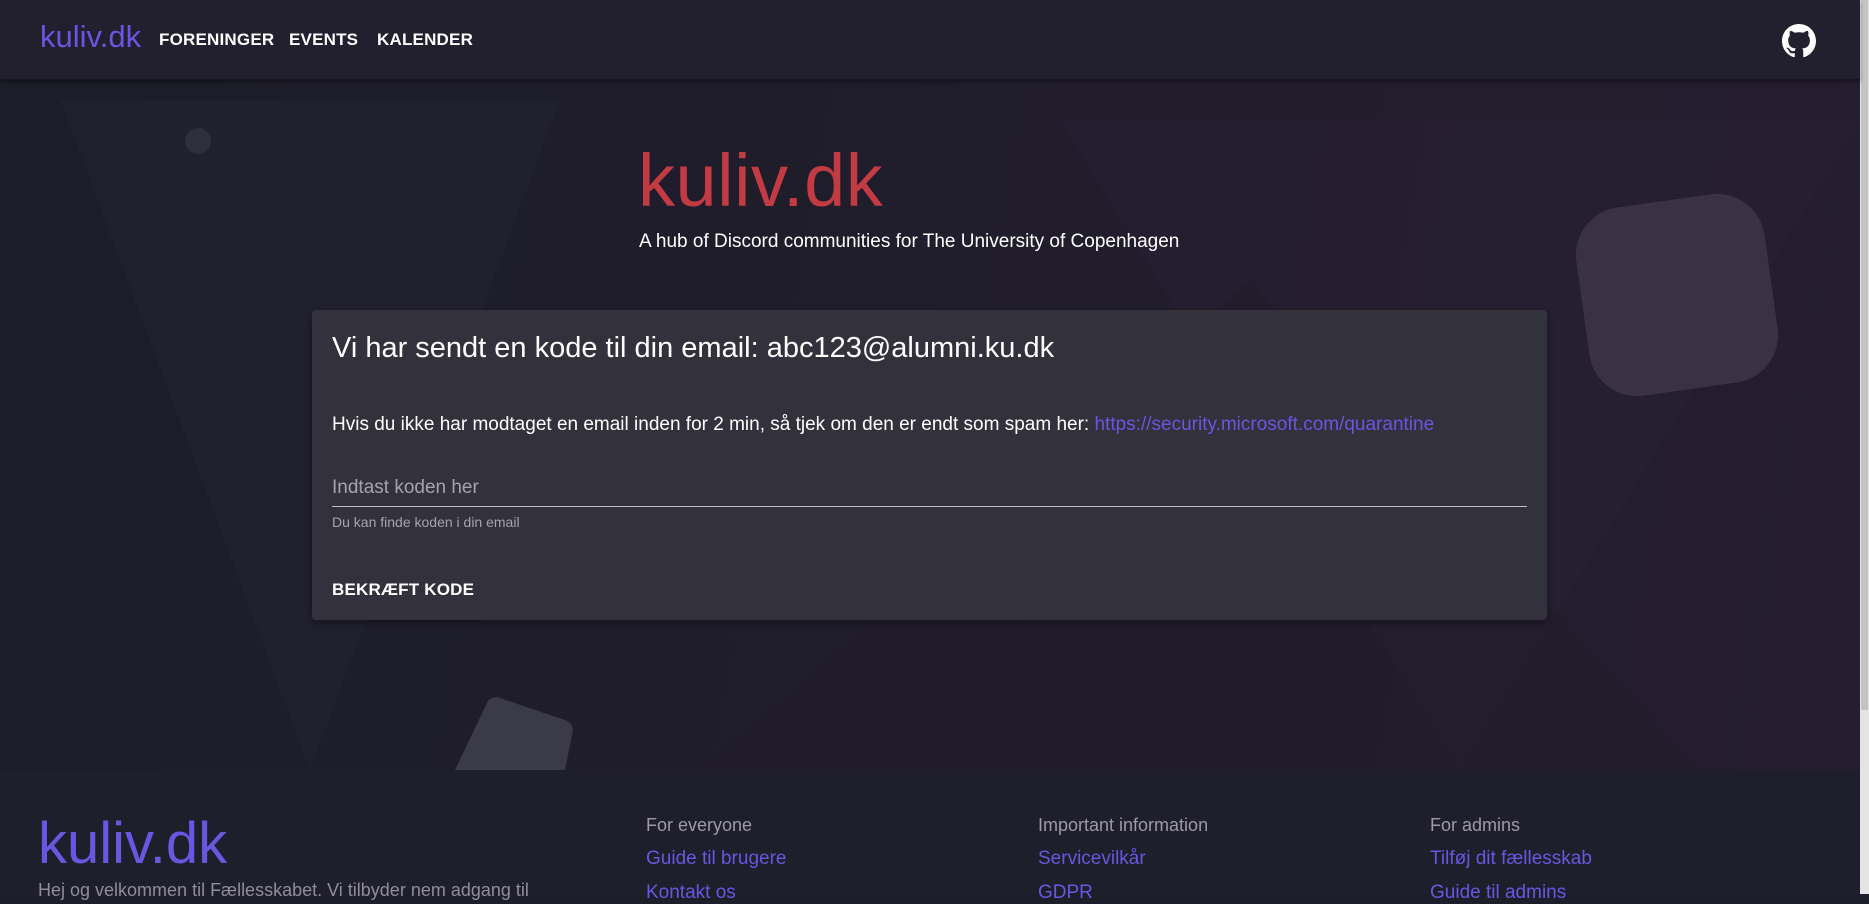 This screenshot has width=1869, height=904. I want to click on top-navbar: kuliv.dk FORENINGER EVENTS KALENDER, so click(930, 40).